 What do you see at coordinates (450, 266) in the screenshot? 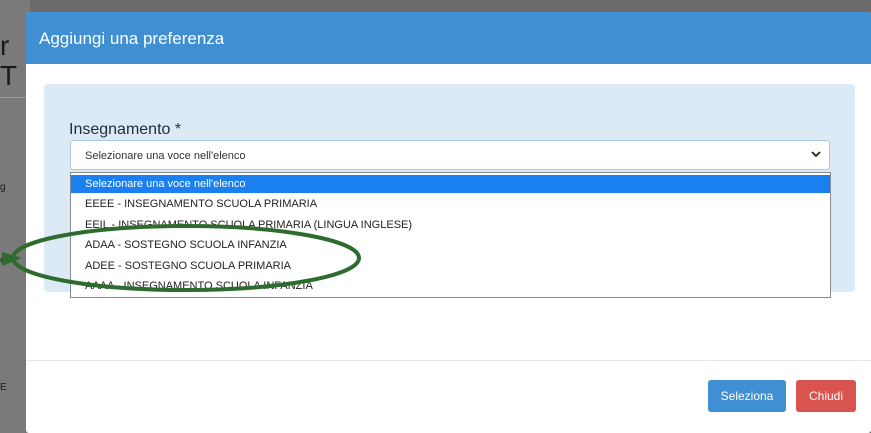
I see `dropdown-option: ADEE - SOSTEGNO SCUOLA PRIMARIA` at bounding box center [450, 266].